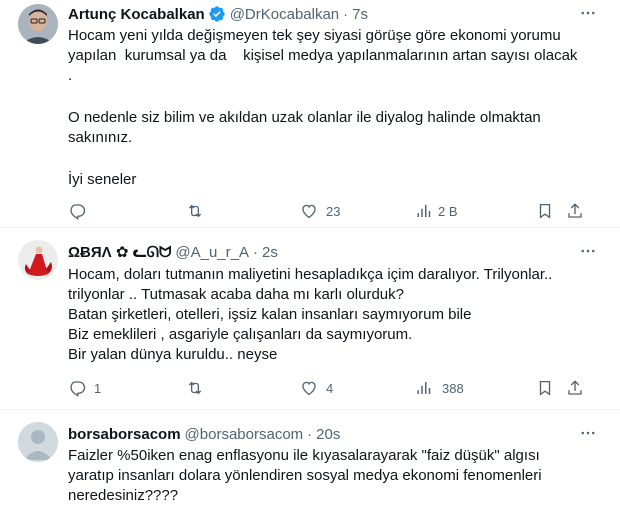  I want to click on tweet-actions: 23 2 B, so click(325, 211).